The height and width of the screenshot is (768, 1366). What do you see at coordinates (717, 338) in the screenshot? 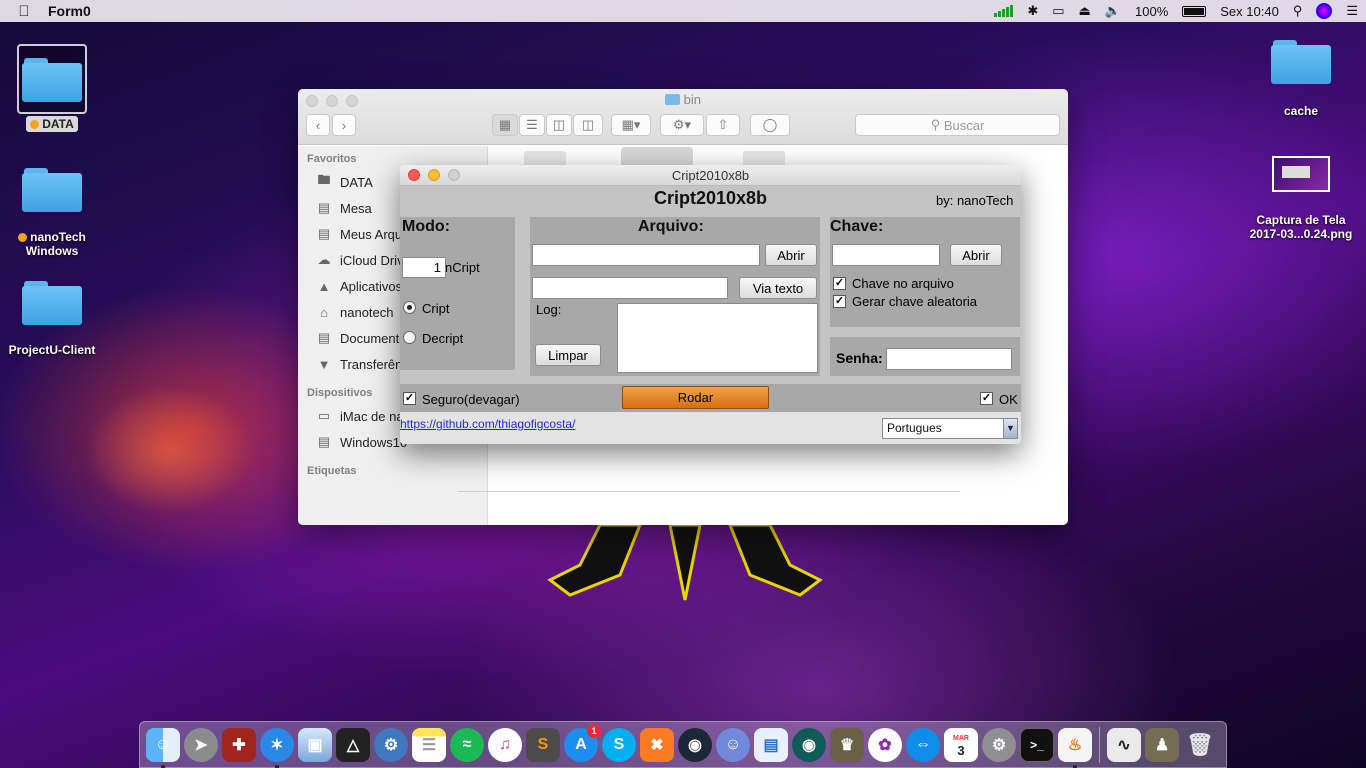
I see `log-textarea` at bounding box center [717, 338].